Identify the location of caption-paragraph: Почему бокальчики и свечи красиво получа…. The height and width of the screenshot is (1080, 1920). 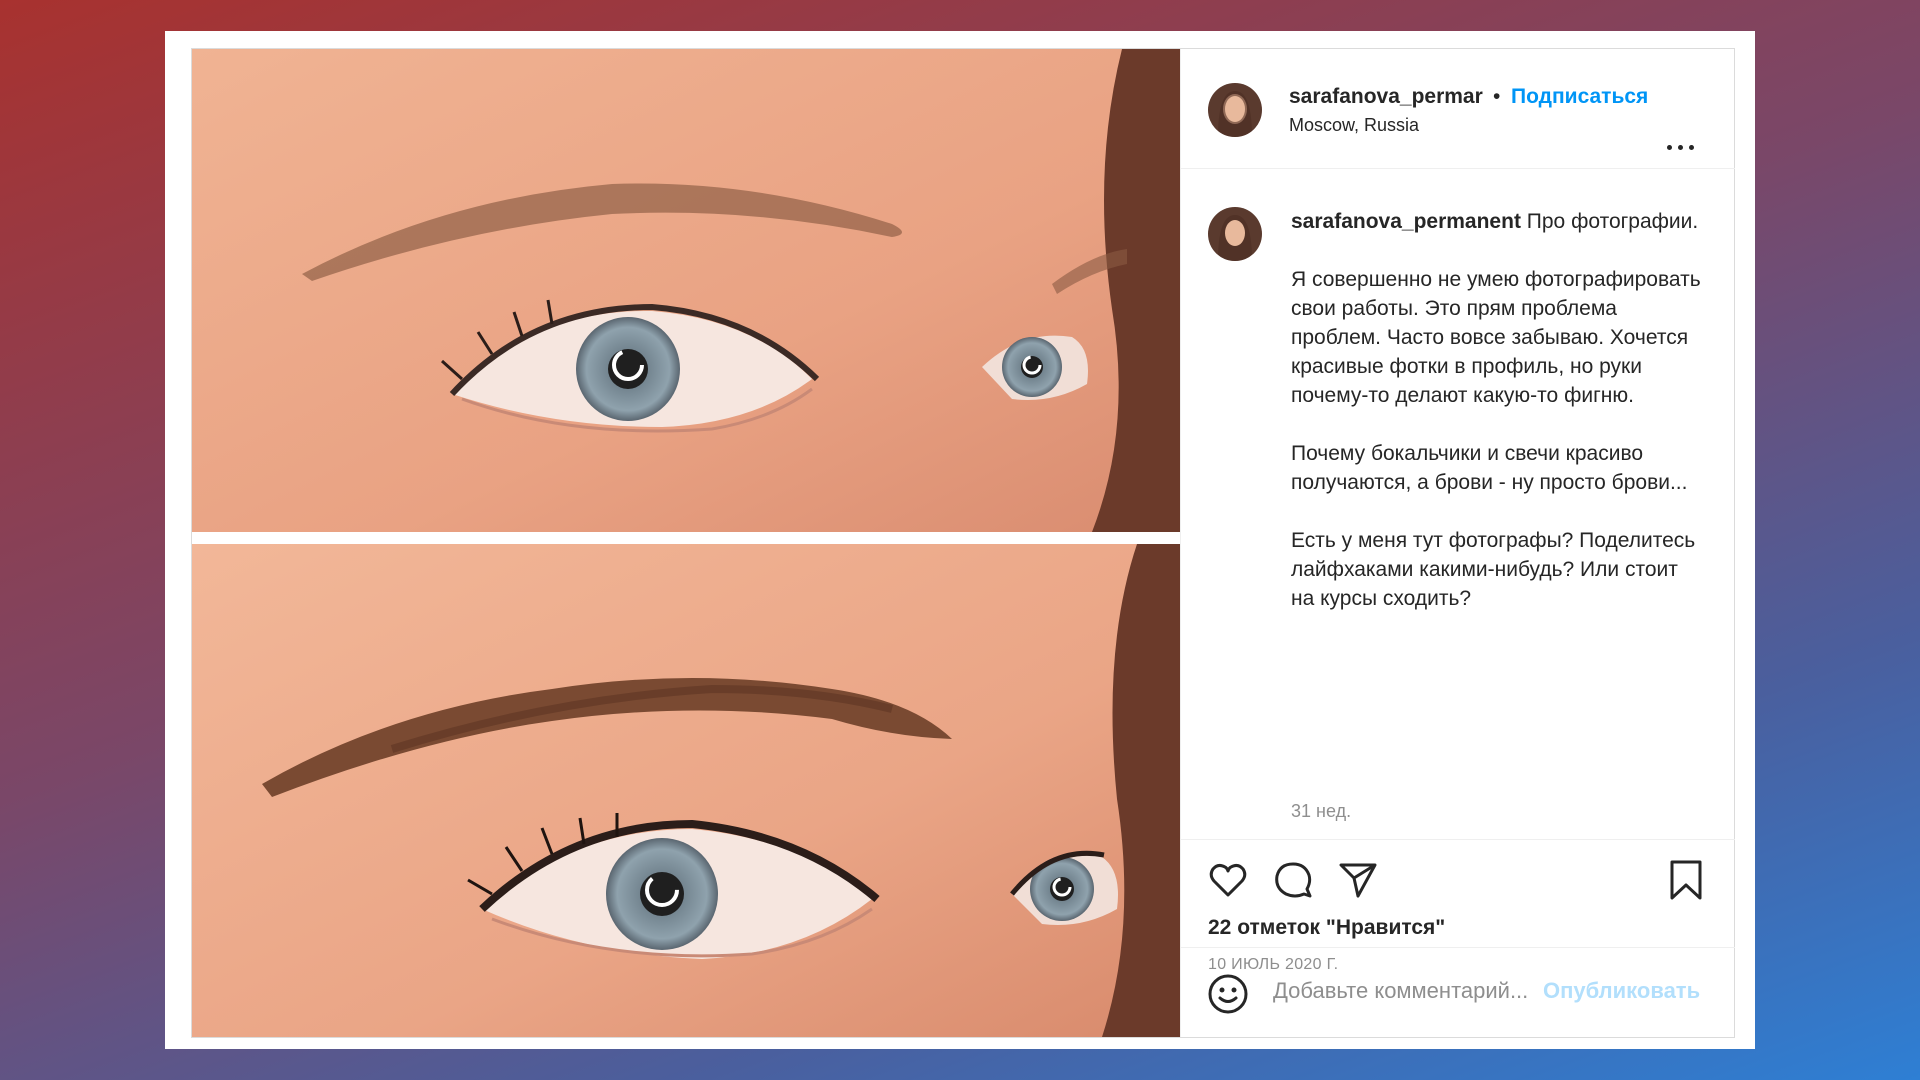
(1489, 468).